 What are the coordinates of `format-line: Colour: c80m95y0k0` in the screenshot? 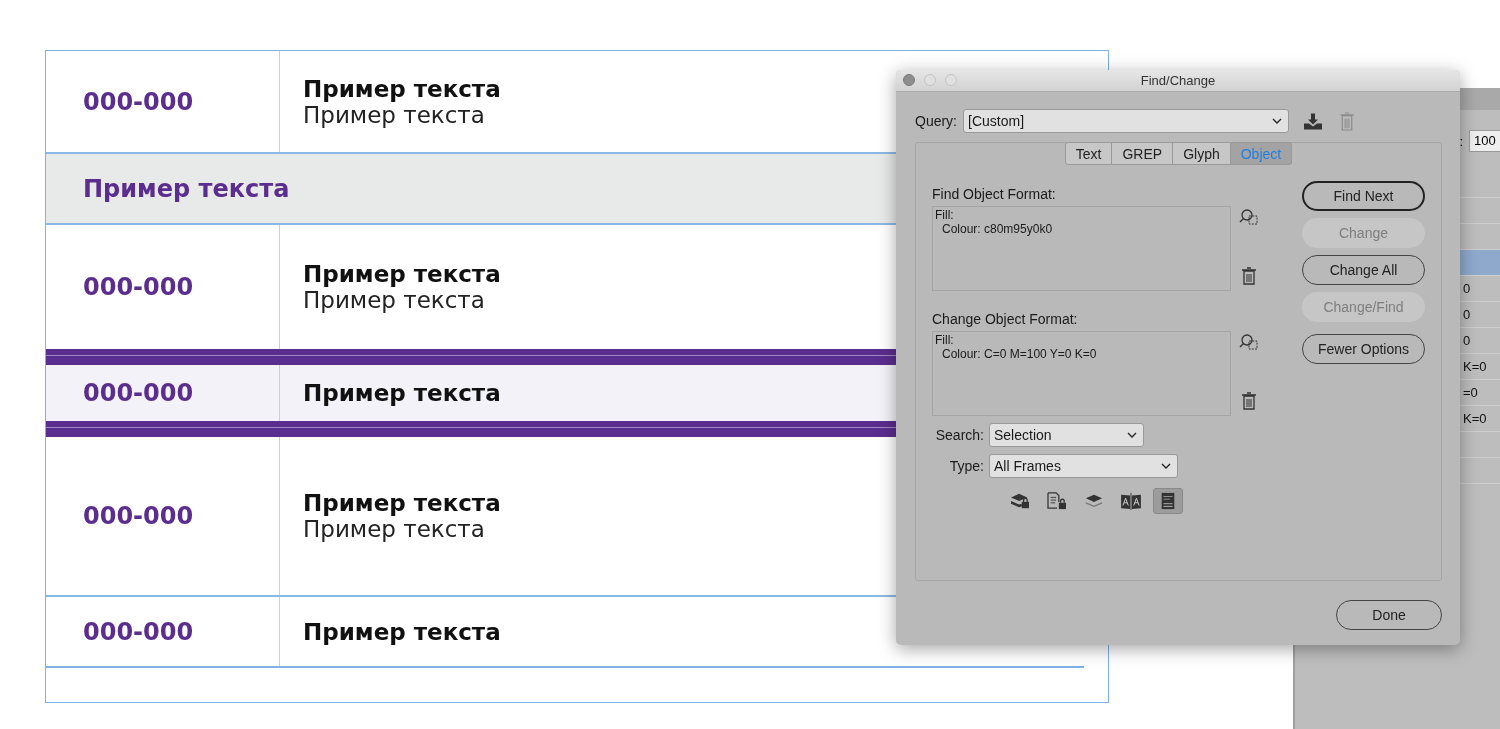 It's located at (997, 229).